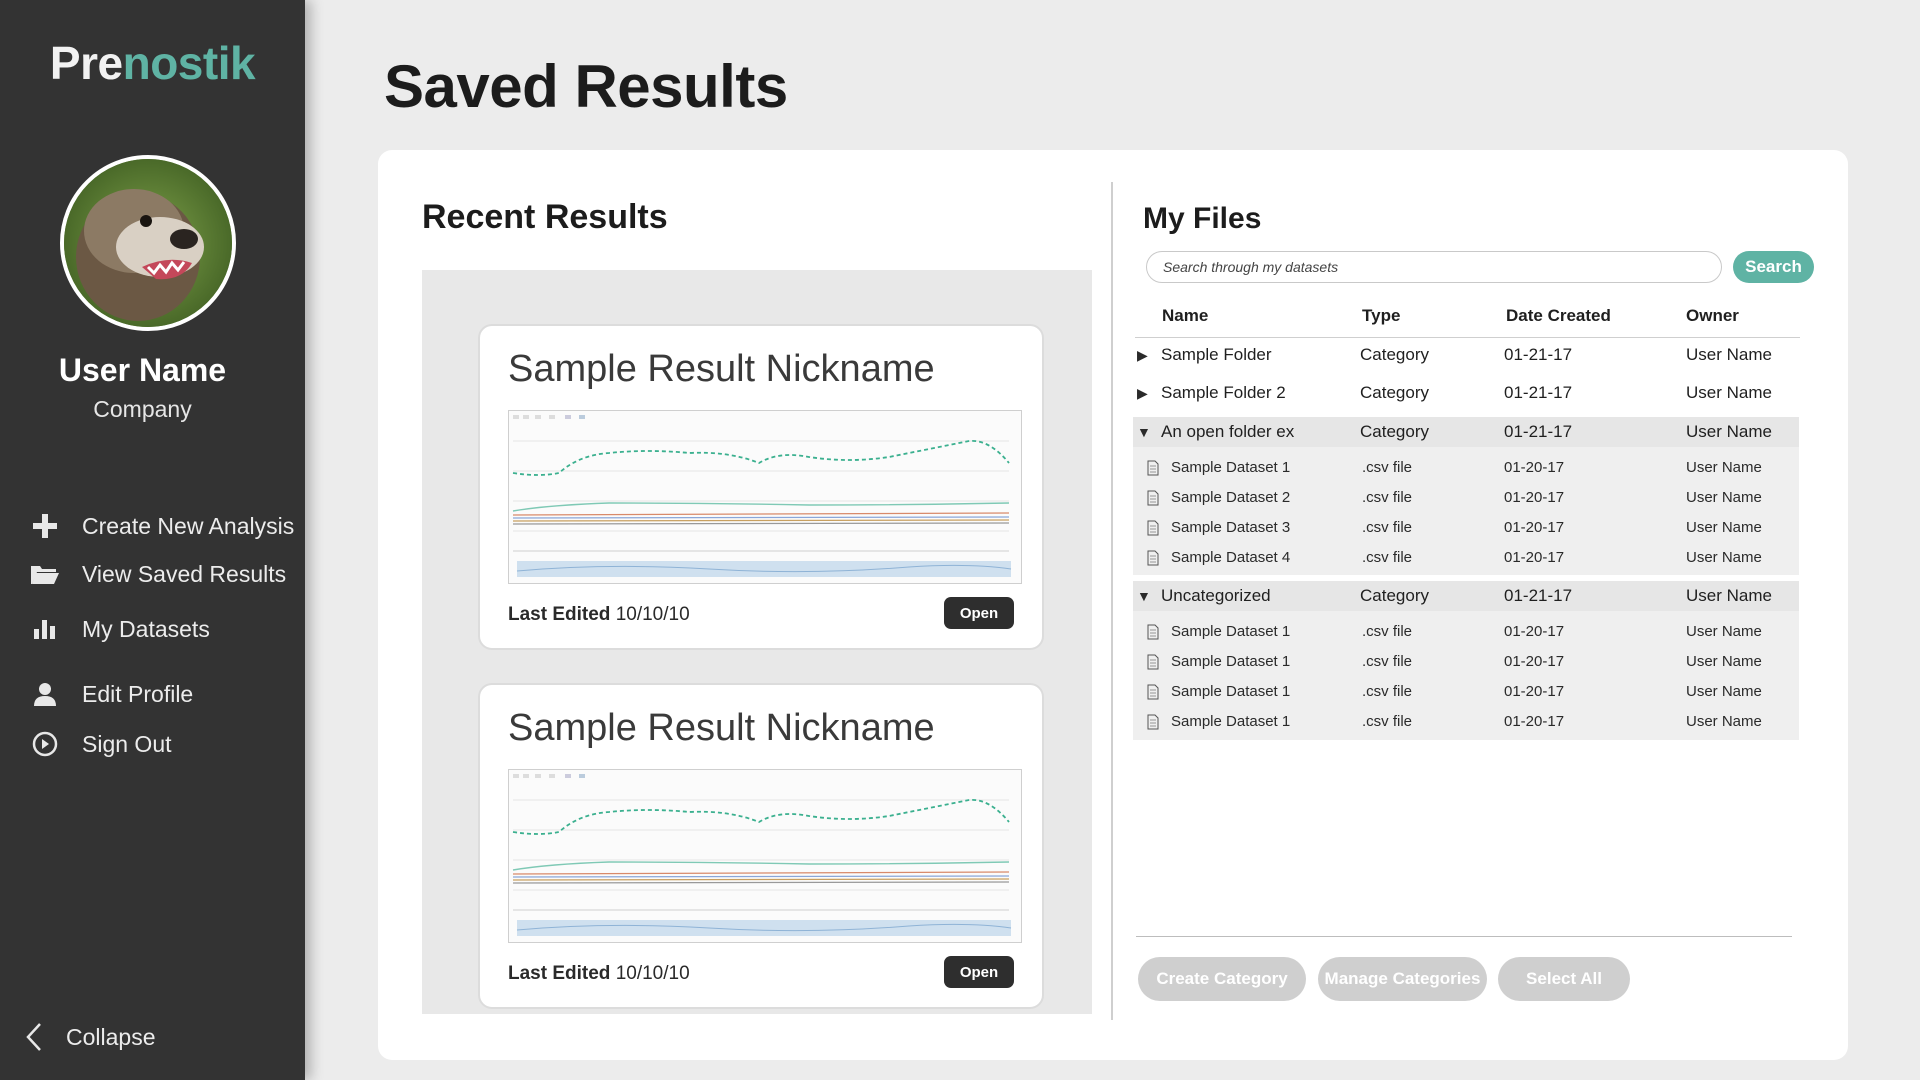  What do you see at coordinates (1712, 316) in the screenshot?
I see `column-header-owner: Owner` at bounding box center [1712, 316].